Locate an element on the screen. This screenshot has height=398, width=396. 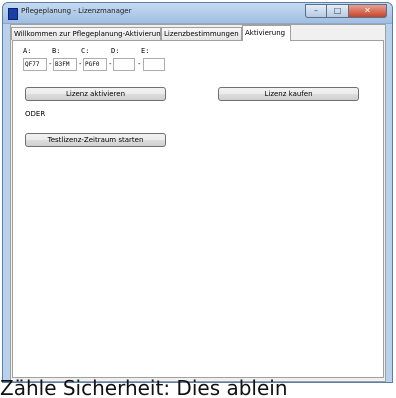
overlay-text: Zähle Sicherheit: Dies ablein is located at coordinates (144, 388).